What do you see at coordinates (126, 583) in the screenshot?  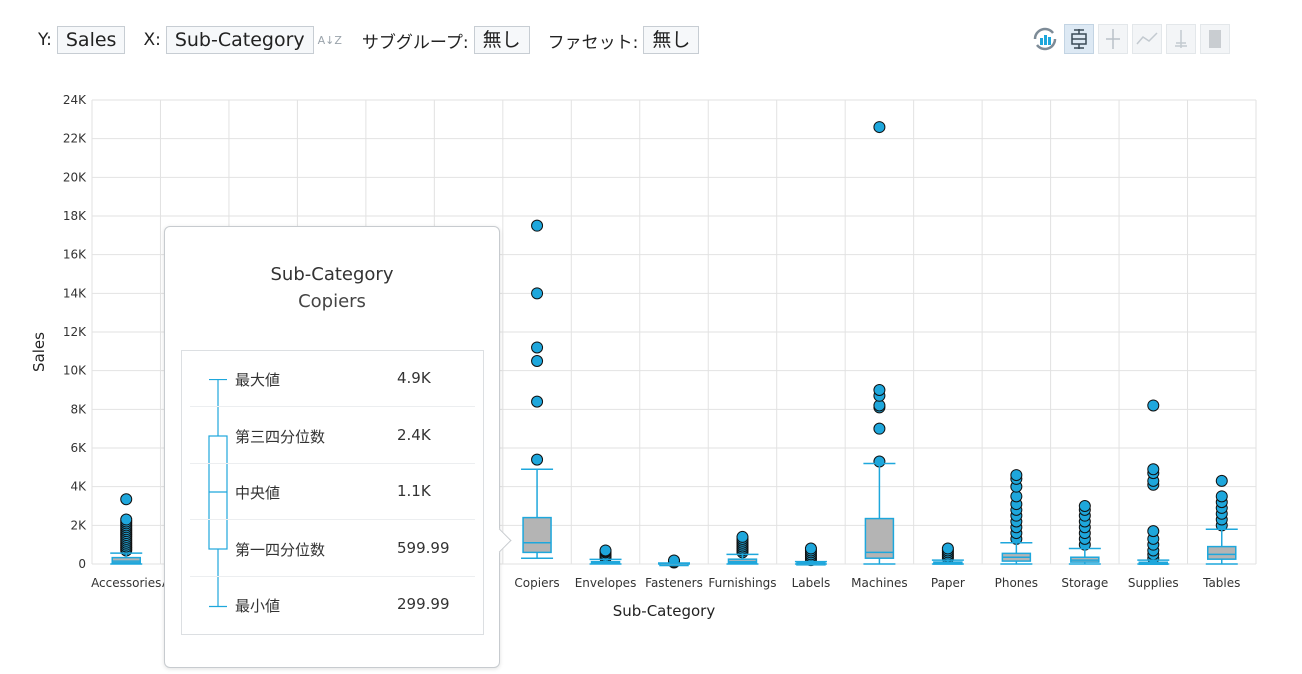 I see `x-tick-label: Accessories` at bounding box center [126, 583].